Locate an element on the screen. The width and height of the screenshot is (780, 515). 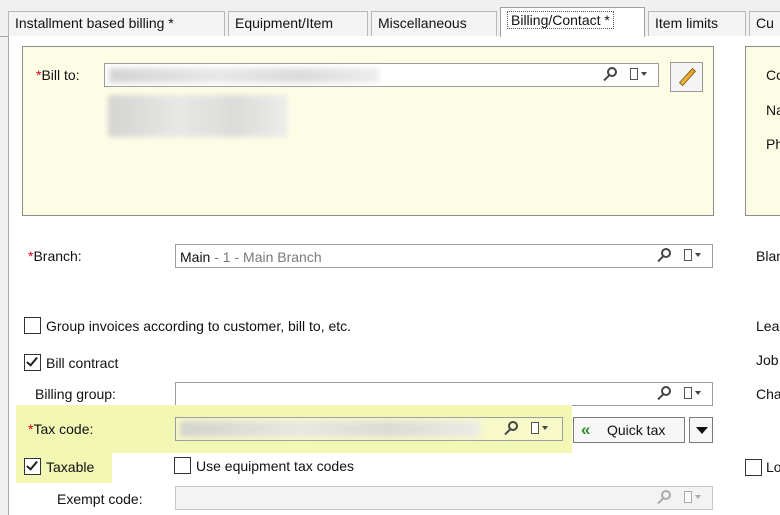
quick-tax-dropdown-button is located at coordinates (701, 430).